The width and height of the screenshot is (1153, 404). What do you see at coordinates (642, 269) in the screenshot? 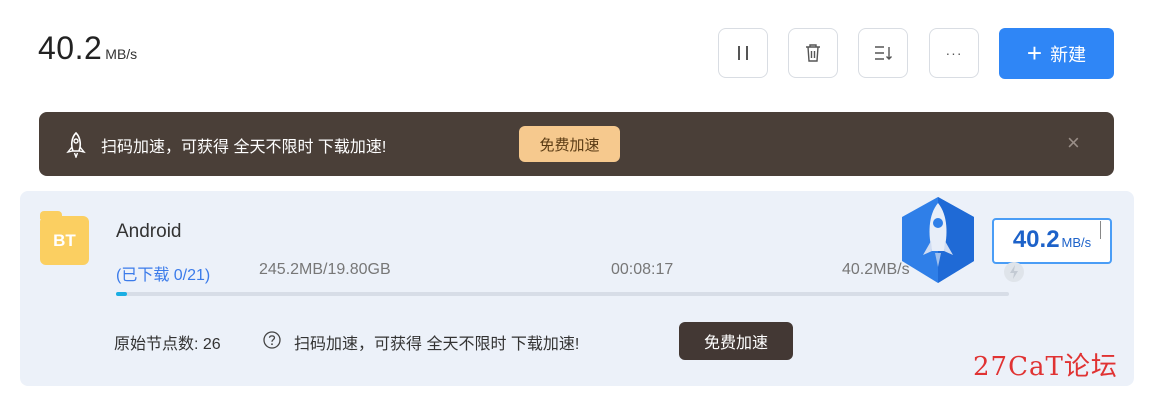
I see `remaining-time: 00:08:17` at bounding box center [642, 269].